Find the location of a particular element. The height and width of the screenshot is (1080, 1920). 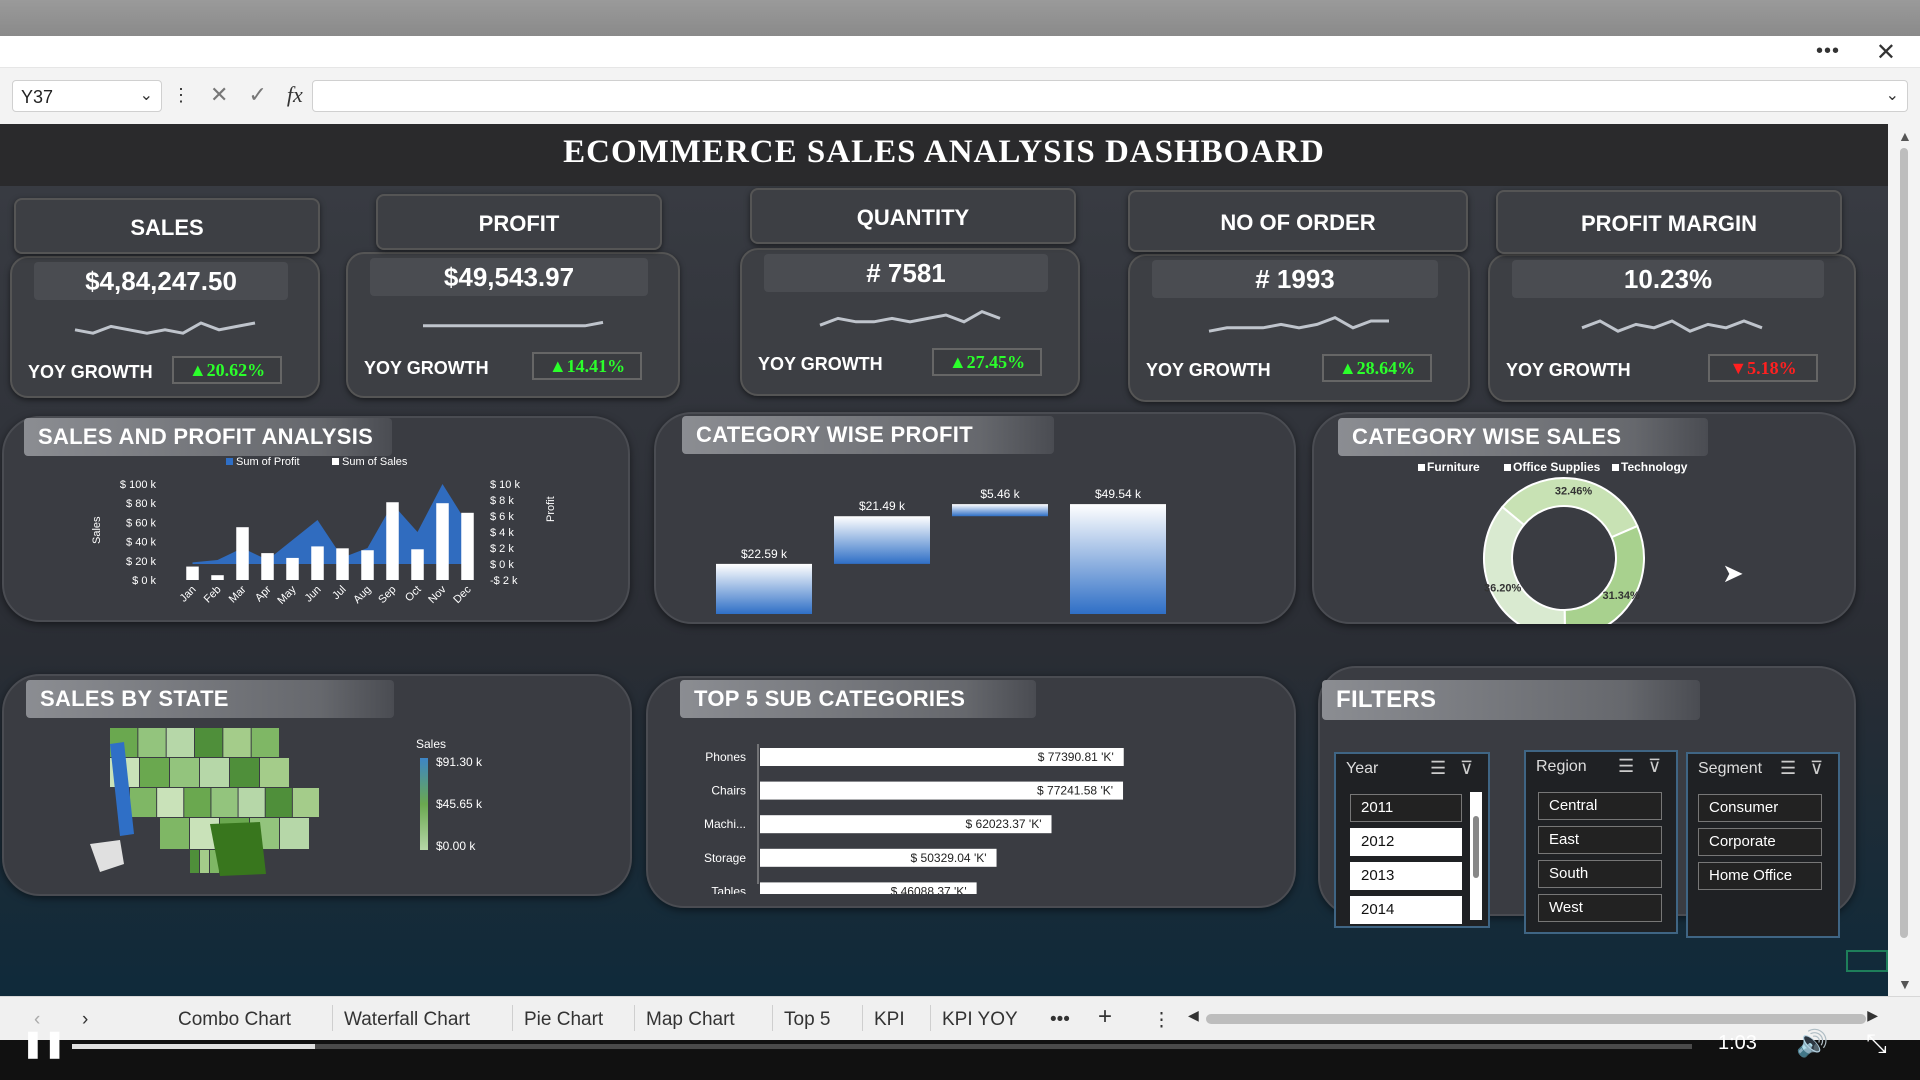

year-option: 2011 is located at coordinates (1406, 808).